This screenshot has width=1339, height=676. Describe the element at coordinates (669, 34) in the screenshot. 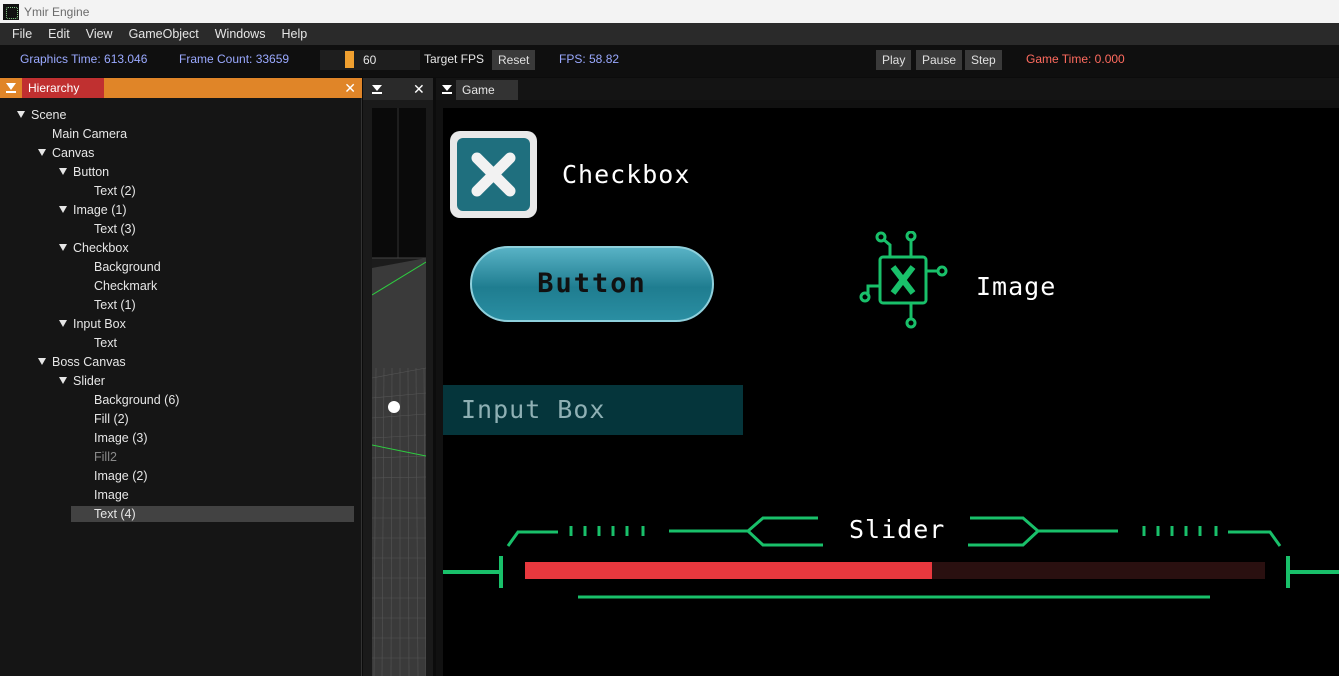

I see `menu-bar: File Edit View GameObject Windows Help` at that location.